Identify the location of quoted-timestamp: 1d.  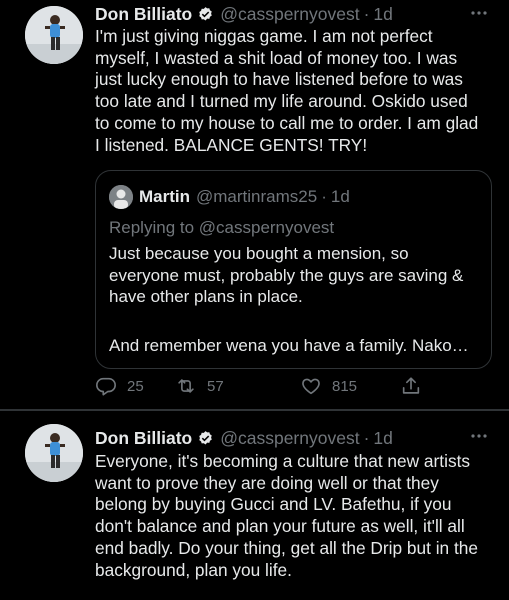
(340, 196).